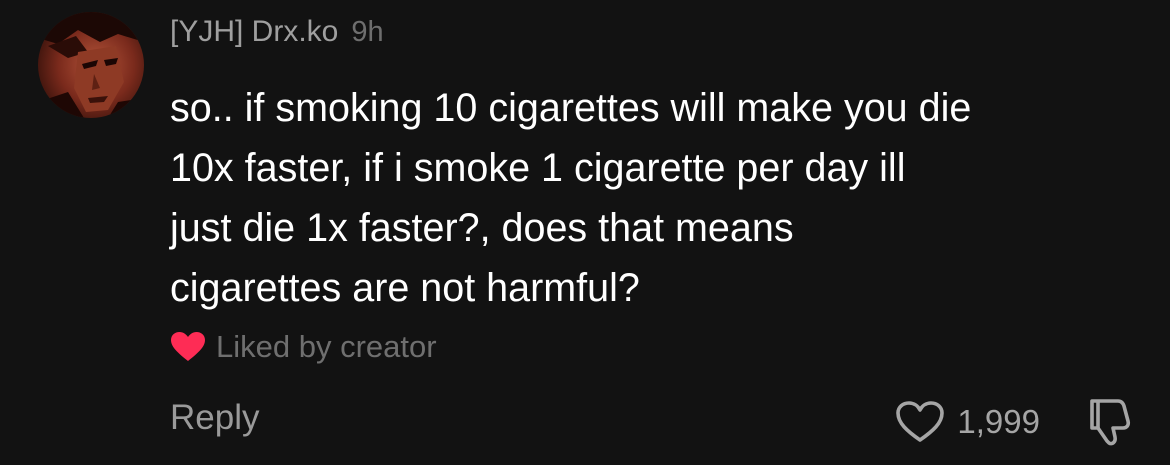 The height and width of the screenshot is (465, 1170). What do you see at coordinates (188, 347) in the screenshot?
I see `heart-icon` at bounding box center [188, 347].